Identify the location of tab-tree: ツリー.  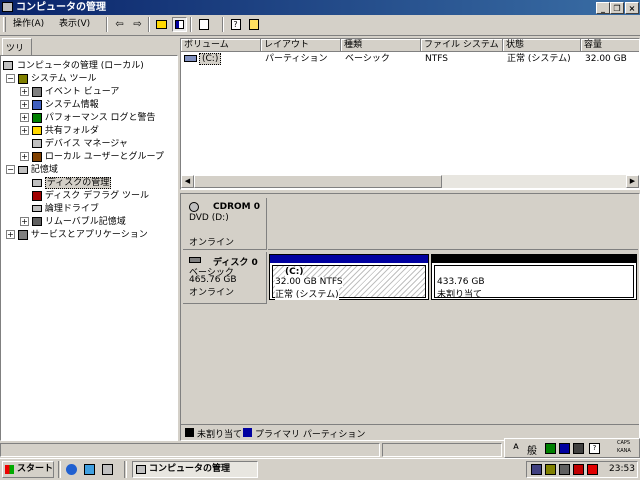
(17, 52).